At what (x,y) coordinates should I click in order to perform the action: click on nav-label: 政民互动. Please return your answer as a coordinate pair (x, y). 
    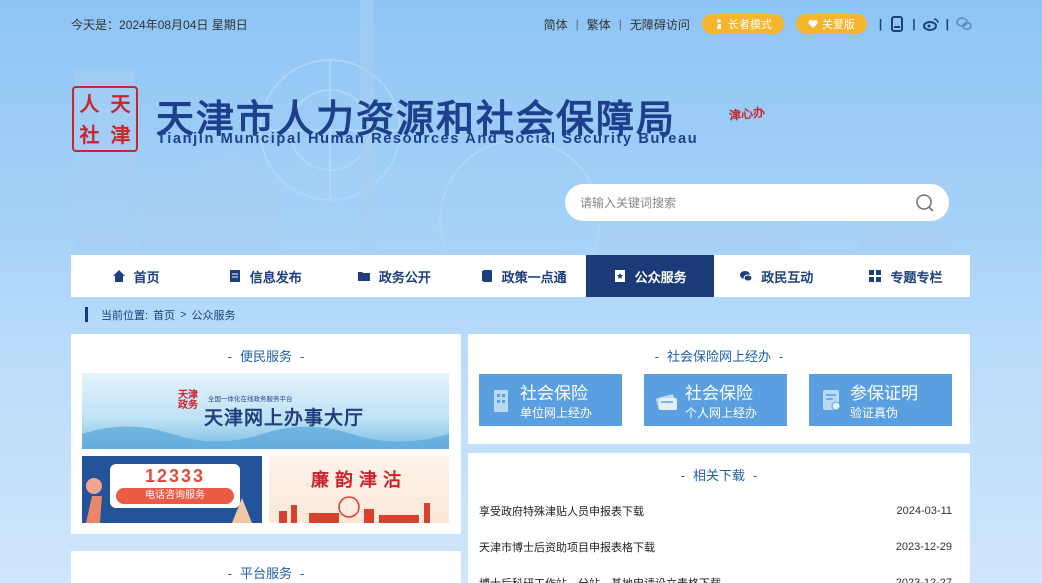
    Looking at the image, I should click on (787, 277).